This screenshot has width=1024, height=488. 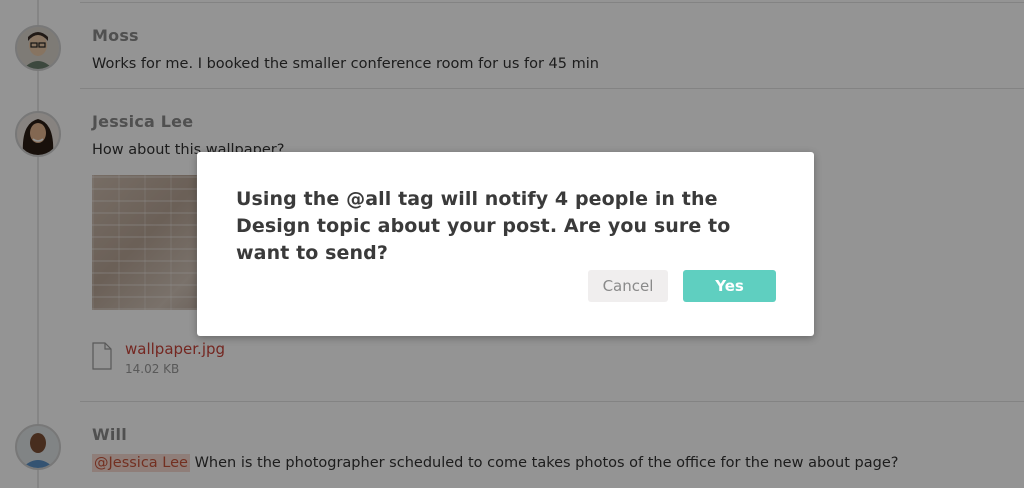 I want to click on yes-button: Yes, so click(x=729, y=286).